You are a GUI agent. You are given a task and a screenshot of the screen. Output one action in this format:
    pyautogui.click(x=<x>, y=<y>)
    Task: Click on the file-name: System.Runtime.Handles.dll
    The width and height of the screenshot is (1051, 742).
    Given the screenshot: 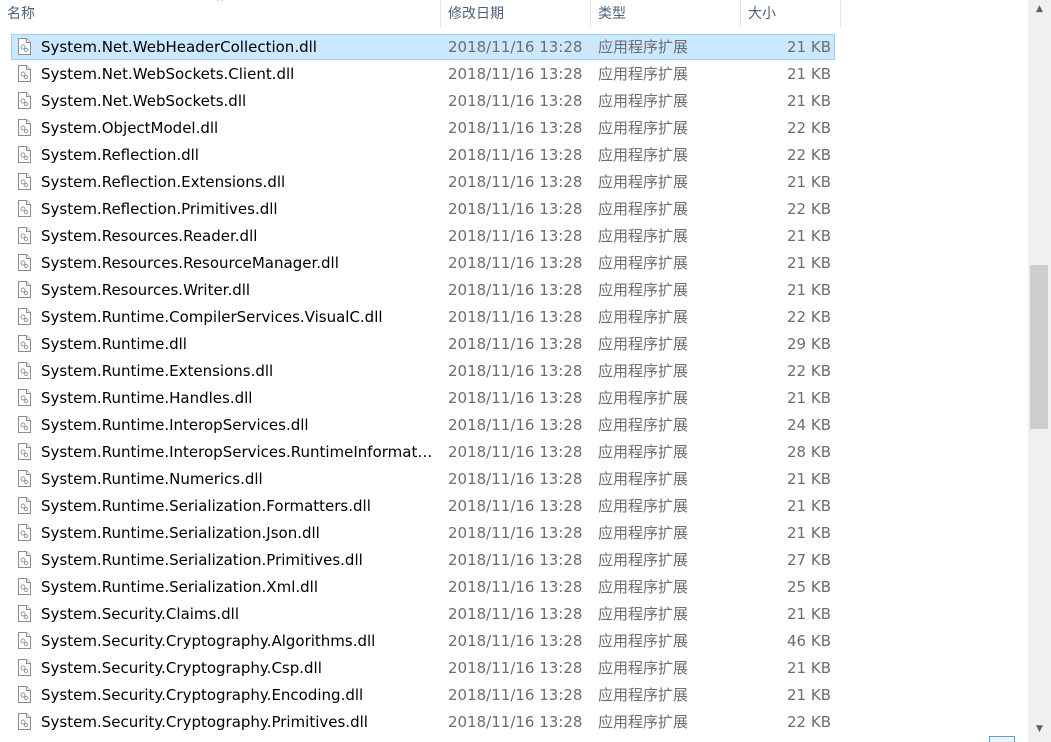 What is the action you would take?
    pyautogui.click(x=147, y=398)
    